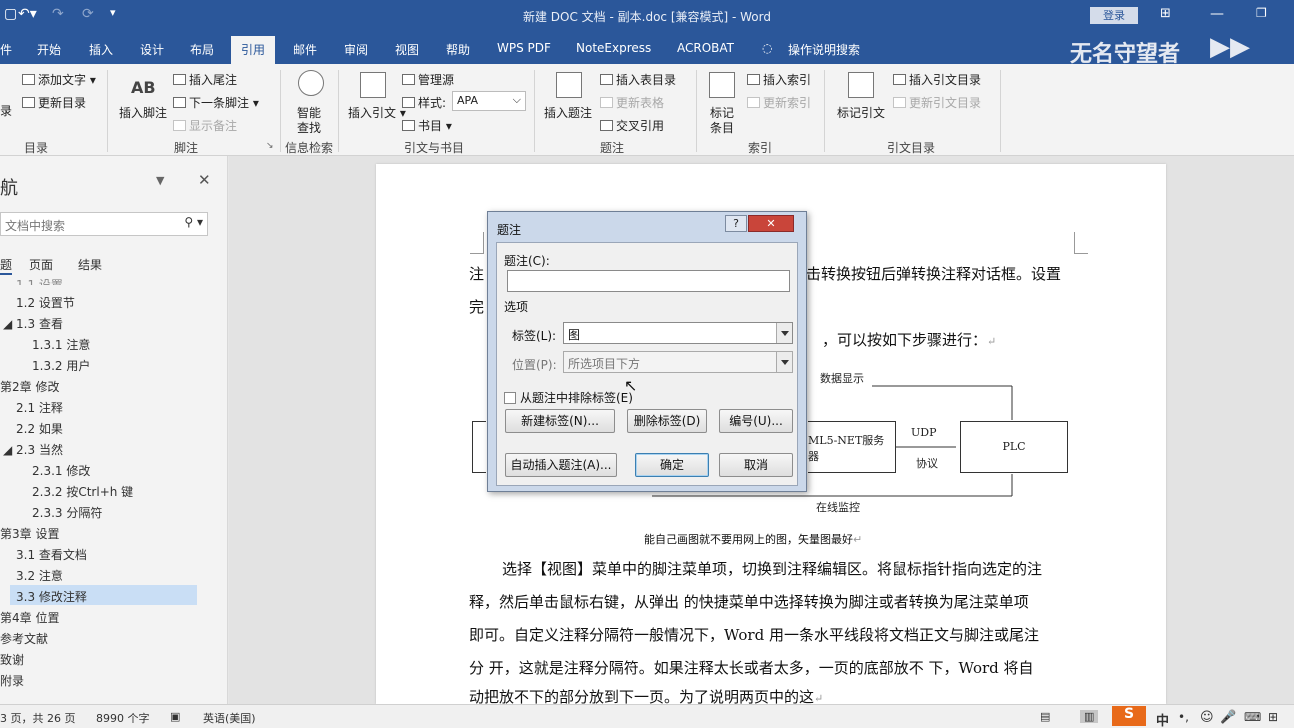  What do you see at coordinates (736, 223) in the screenshot?
I see `help-button: ?` at bounding box center [736, 223].